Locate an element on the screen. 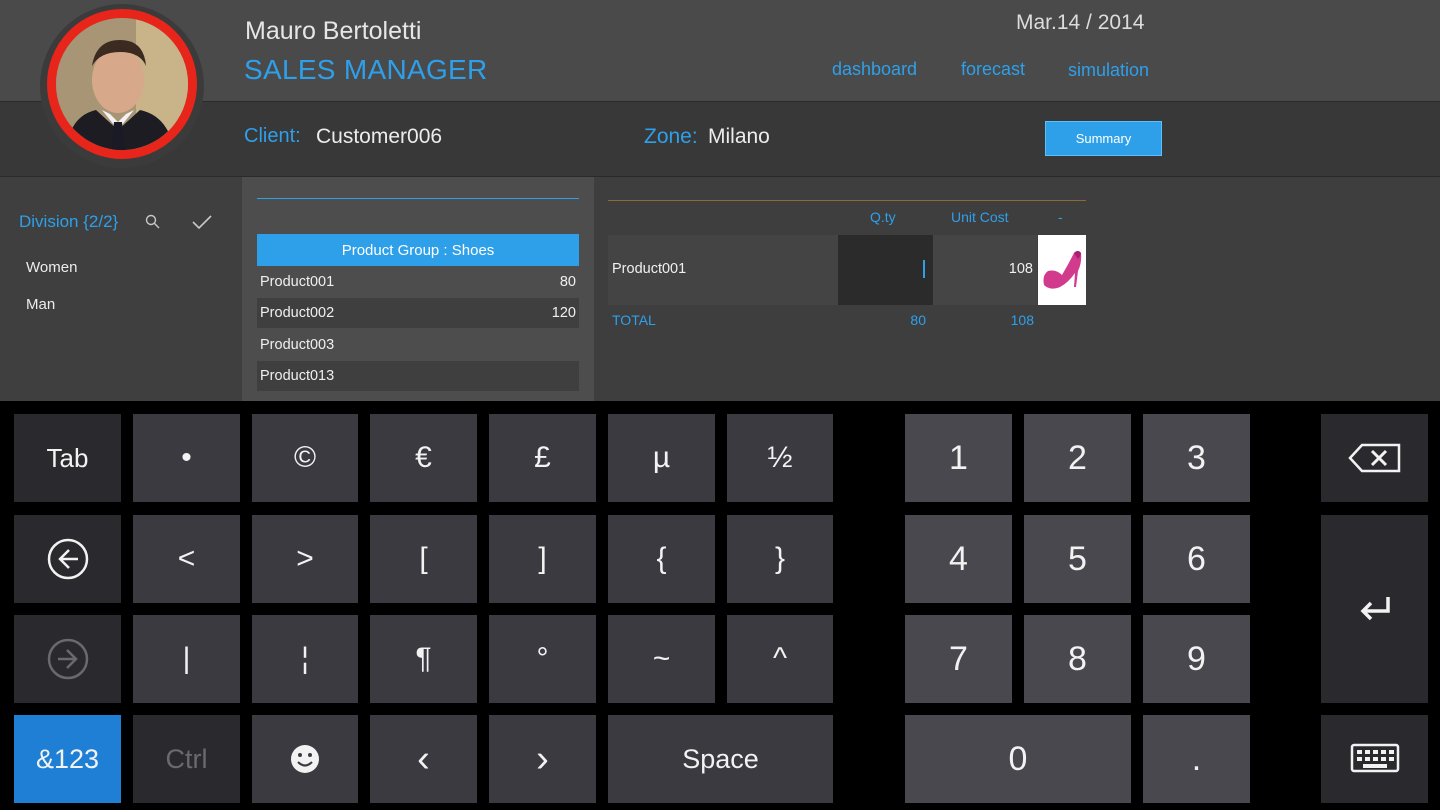 Image resolution: width=1440 pixels, height=810 pixels. check-icon is located at coordinates (202, 224).